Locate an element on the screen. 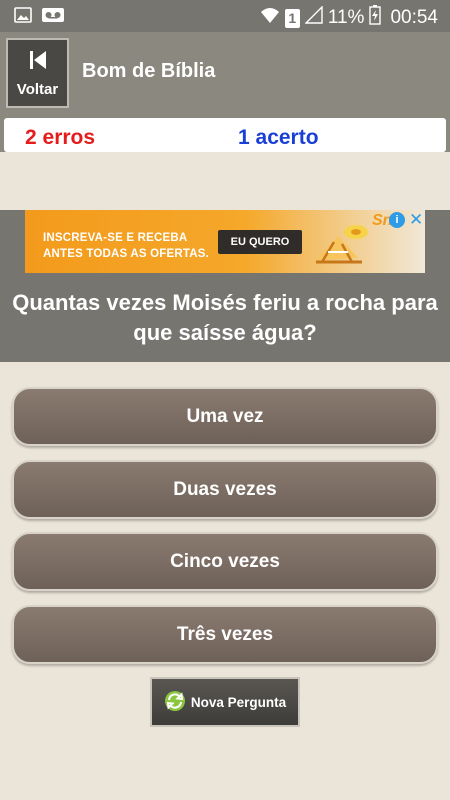  sim-badge: 1 is located at coordinates (292, 18).